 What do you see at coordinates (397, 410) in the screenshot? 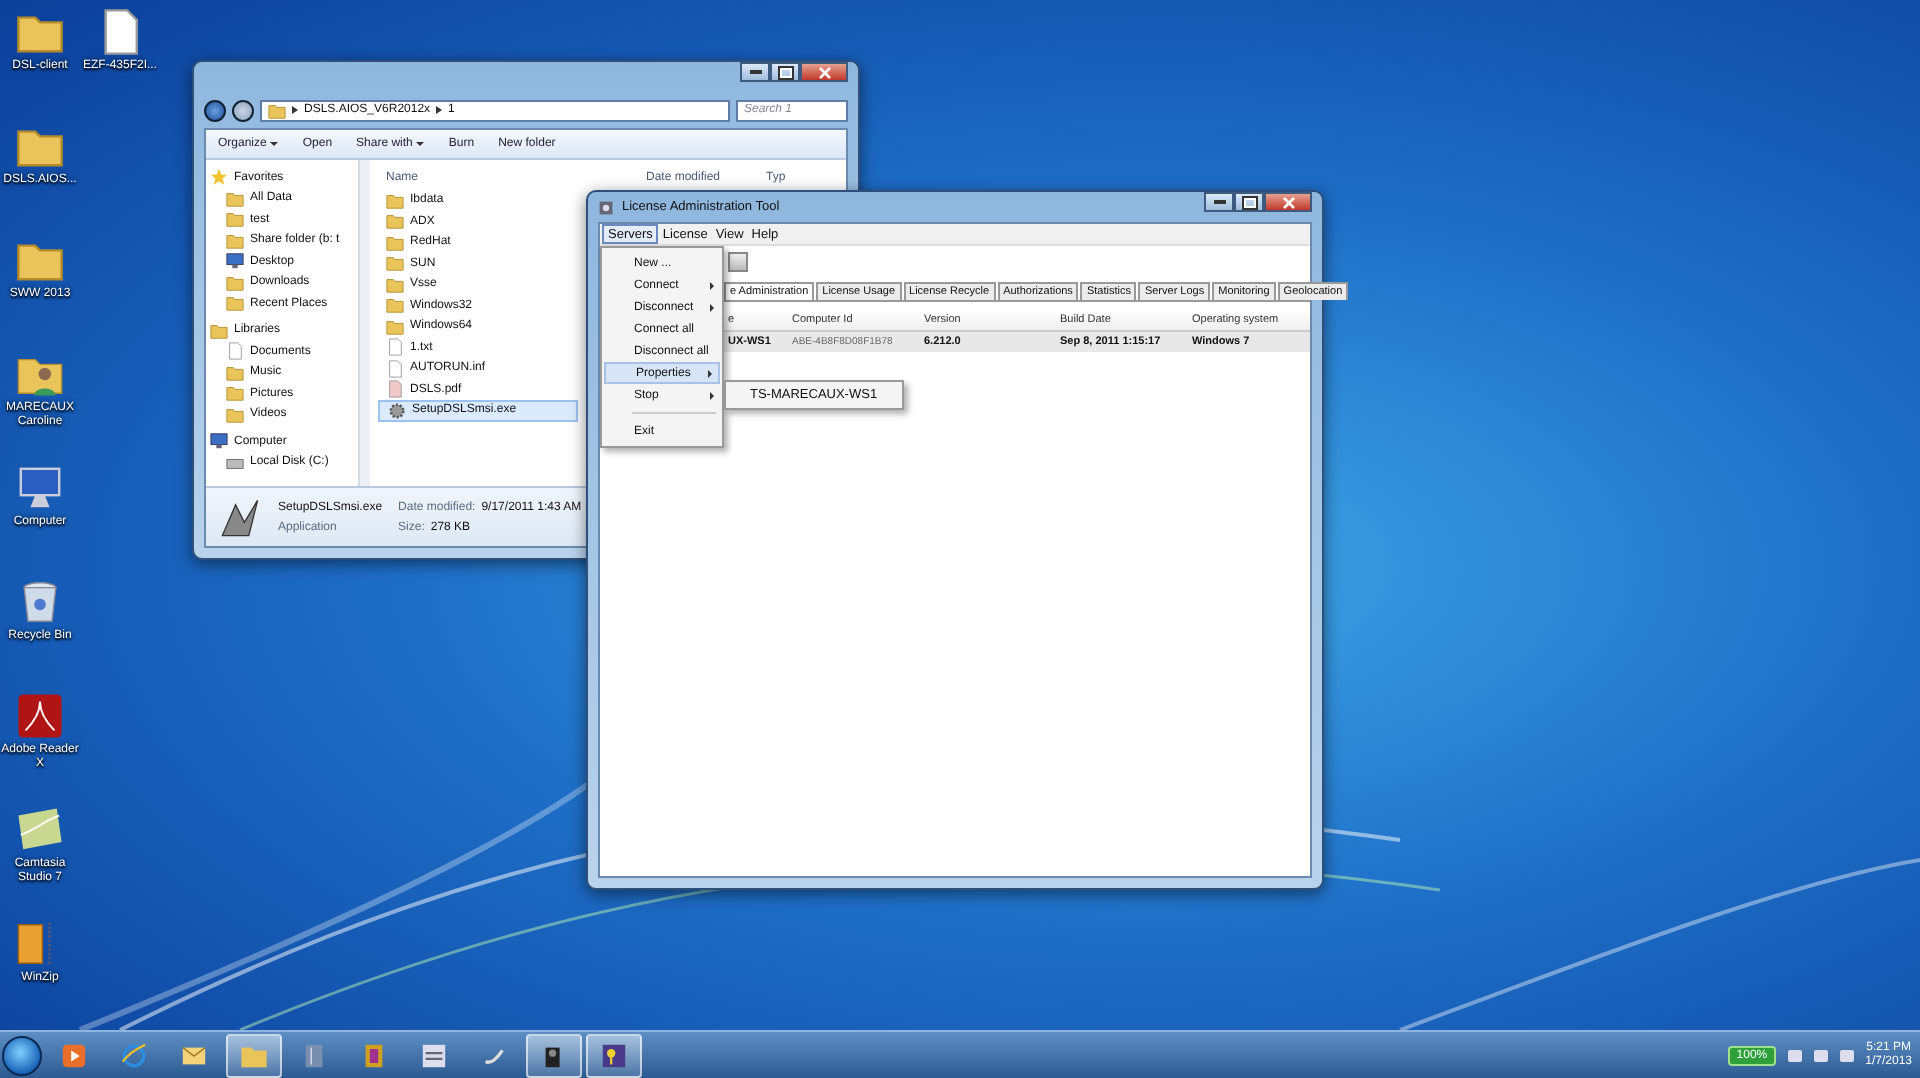
I see `gear-icon` at bounding box center [397, 410].